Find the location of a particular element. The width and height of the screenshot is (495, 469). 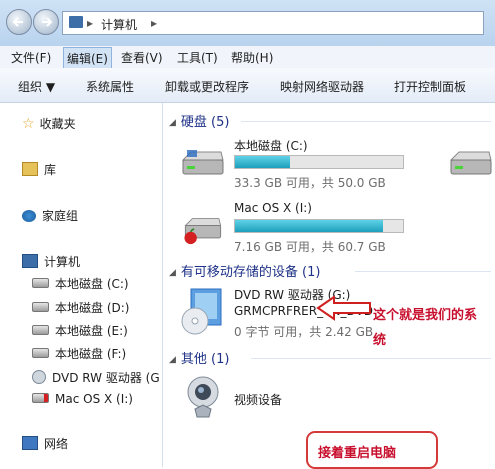

back-arrow-icon is located at coordinates (17, 22).